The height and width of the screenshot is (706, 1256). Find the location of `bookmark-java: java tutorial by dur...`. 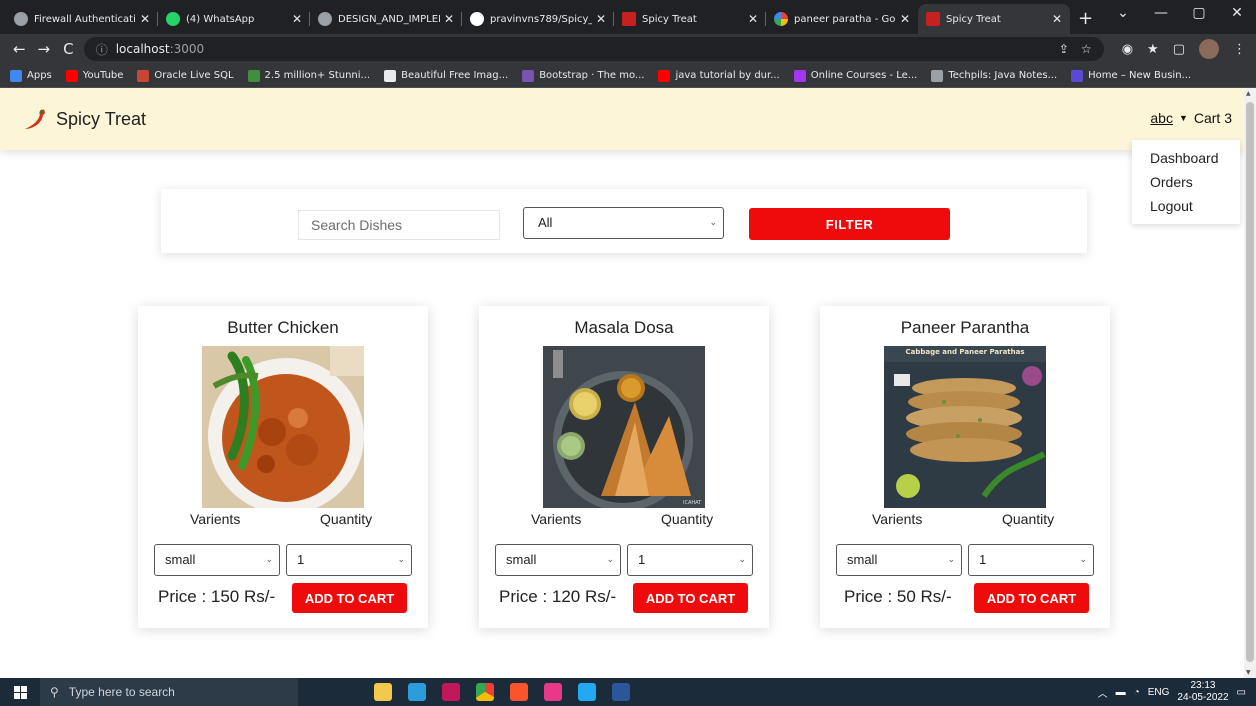

bookmark-java: java tutorial by dur... is located at coordinates (719, 75).